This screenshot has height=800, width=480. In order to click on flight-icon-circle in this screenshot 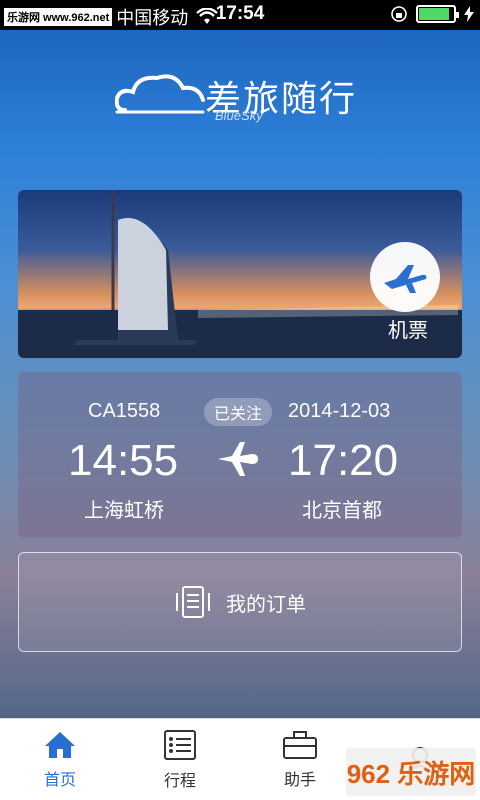, I will do `click(405, 277)`.